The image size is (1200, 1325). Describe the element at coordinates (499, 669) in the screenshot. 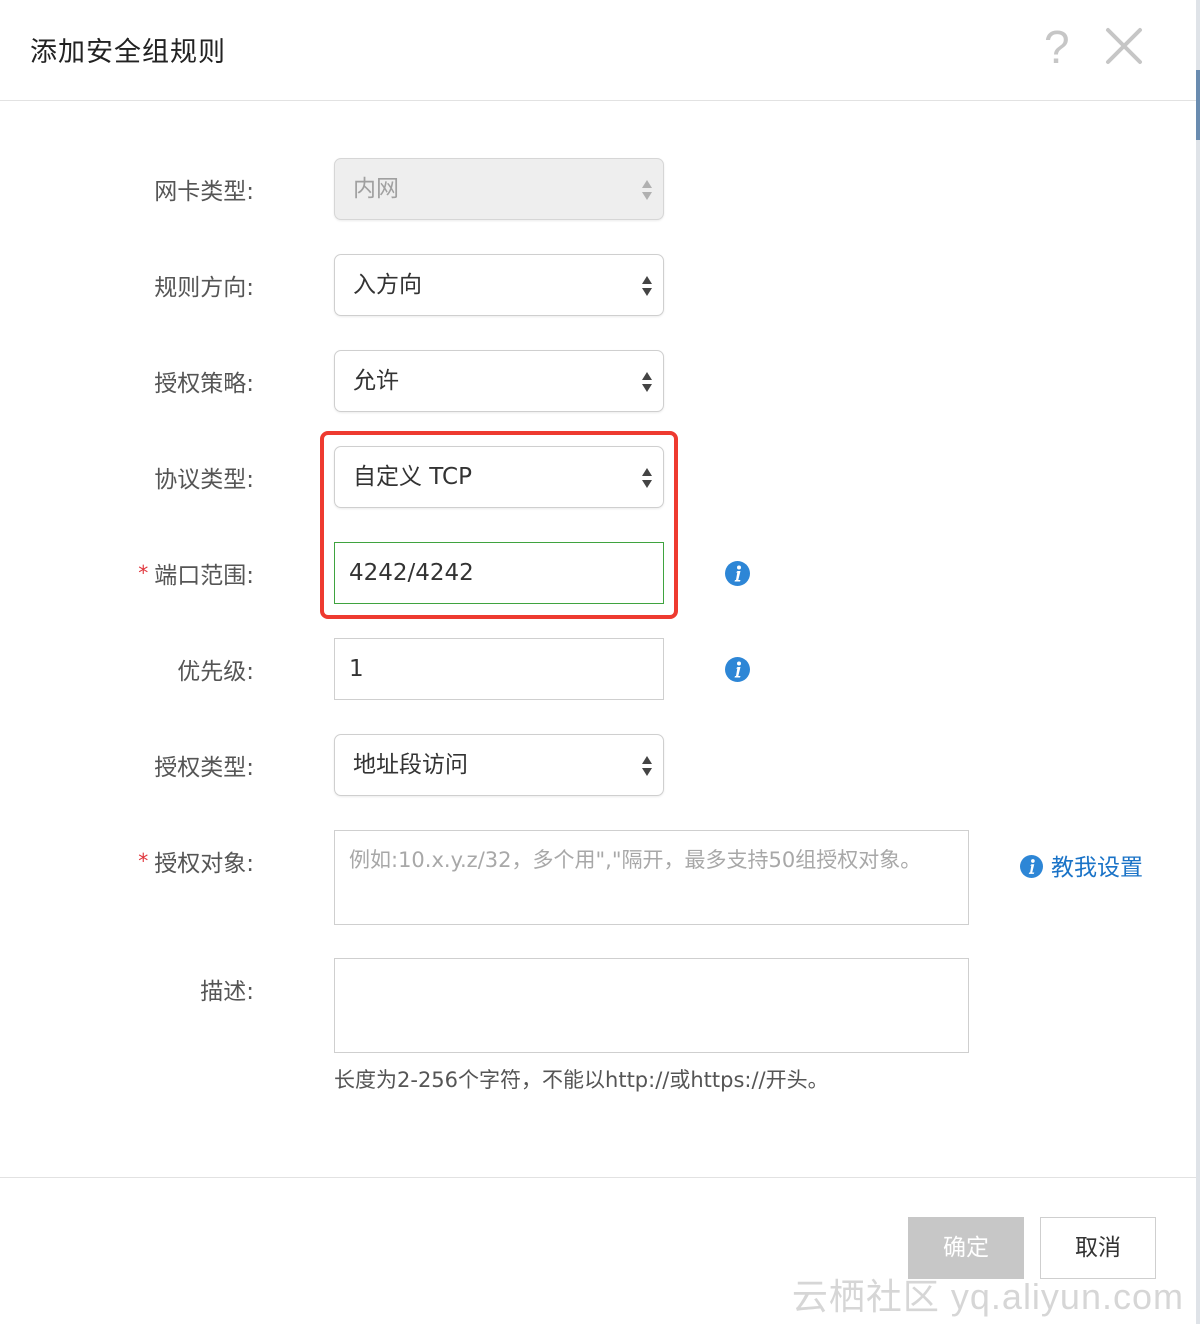

I see `priority-input: 1` at that location.